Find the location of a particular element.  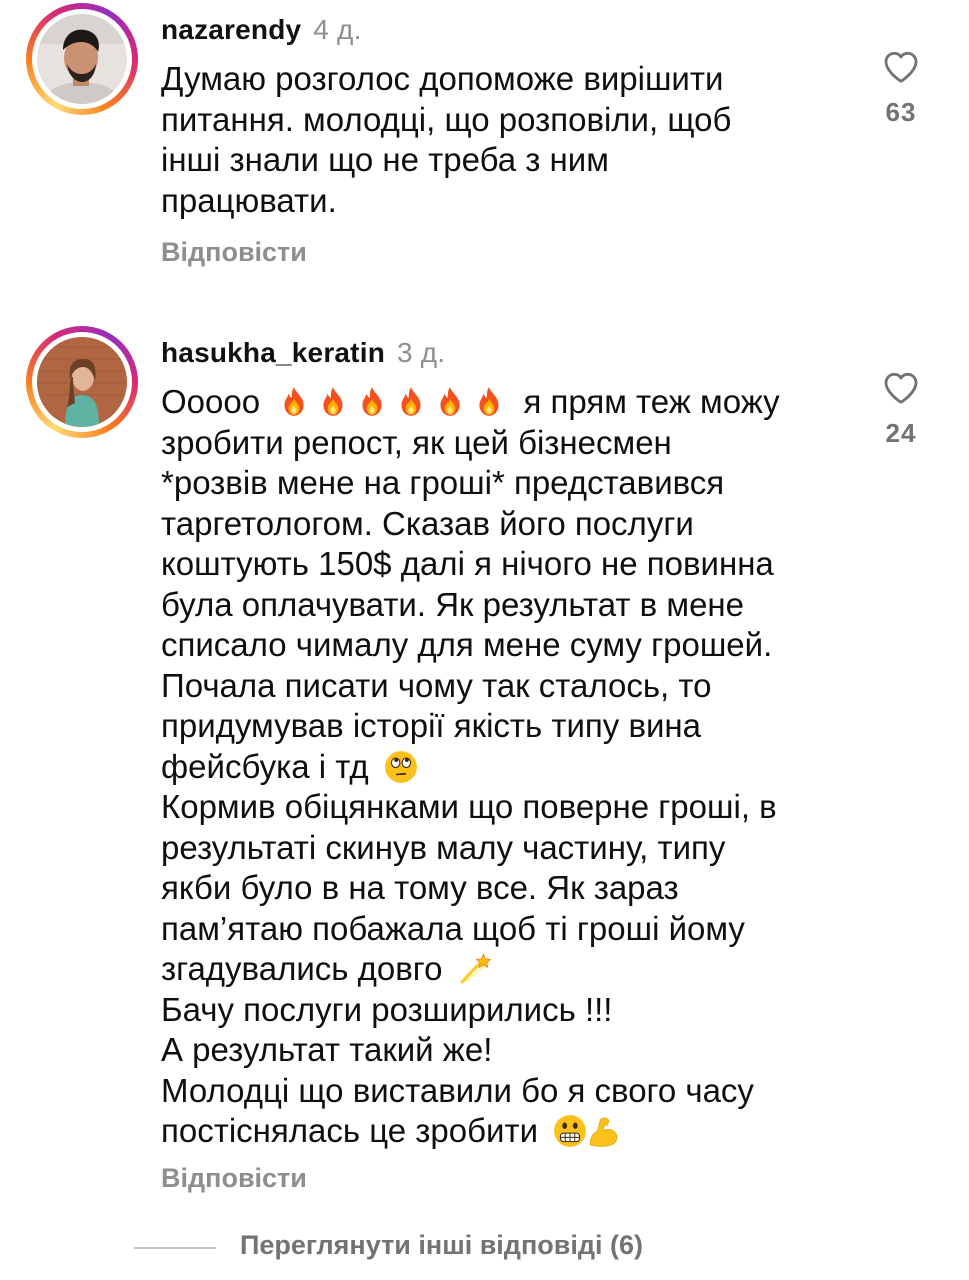

comment-line: фейсбука і тд is located at coordinates (511, 767).